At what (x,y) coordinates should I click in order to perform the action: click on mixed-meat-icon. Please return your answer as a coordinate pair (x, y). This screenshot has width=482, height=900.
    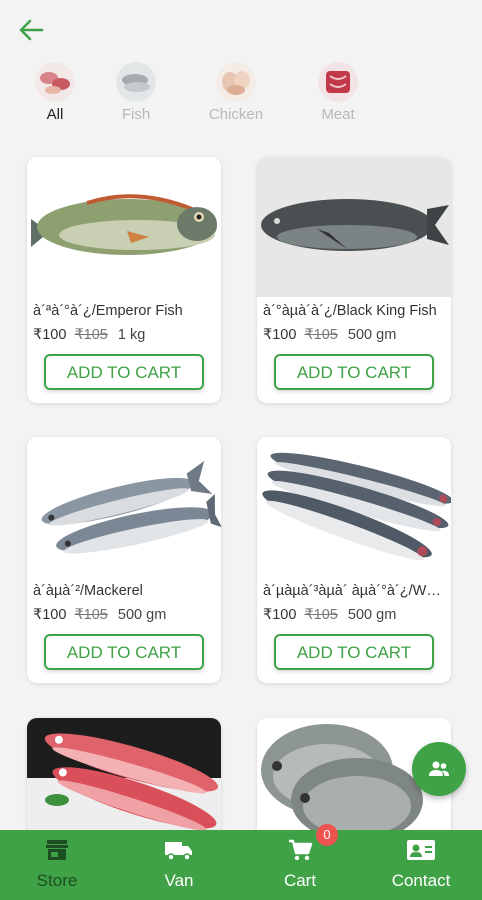
    Looking at the image, I should click on (55, 82).